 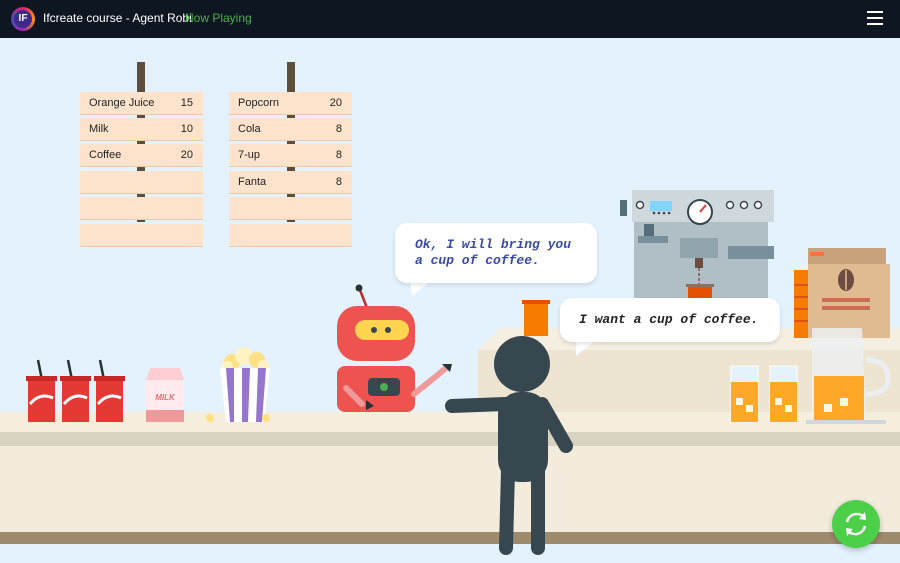 What do you see at coordinates (186, 129) in the screenshot?
I see `menu-item-price: 10` at bounding box center [186, 129].